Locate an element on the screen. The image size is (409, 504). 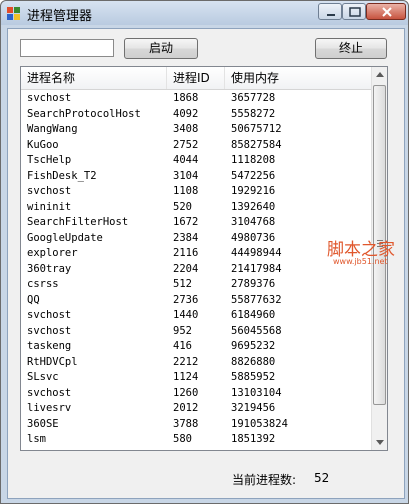
scroll-down-icon is located at coordinates (380, 442).